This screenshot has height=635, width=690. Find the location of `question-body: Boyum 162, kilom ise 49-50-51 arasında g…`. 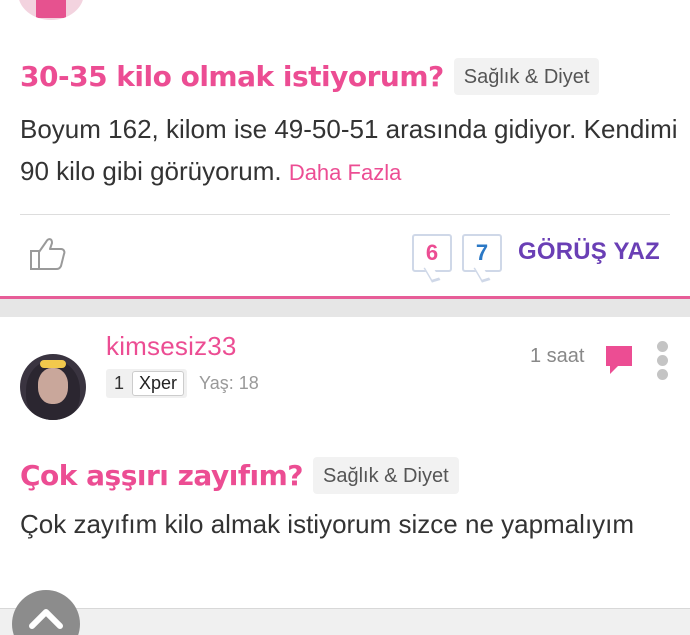

question-body: Boyum 162, kilom ise 49-50-51 arasında g… is located at coordinates (350, 151).